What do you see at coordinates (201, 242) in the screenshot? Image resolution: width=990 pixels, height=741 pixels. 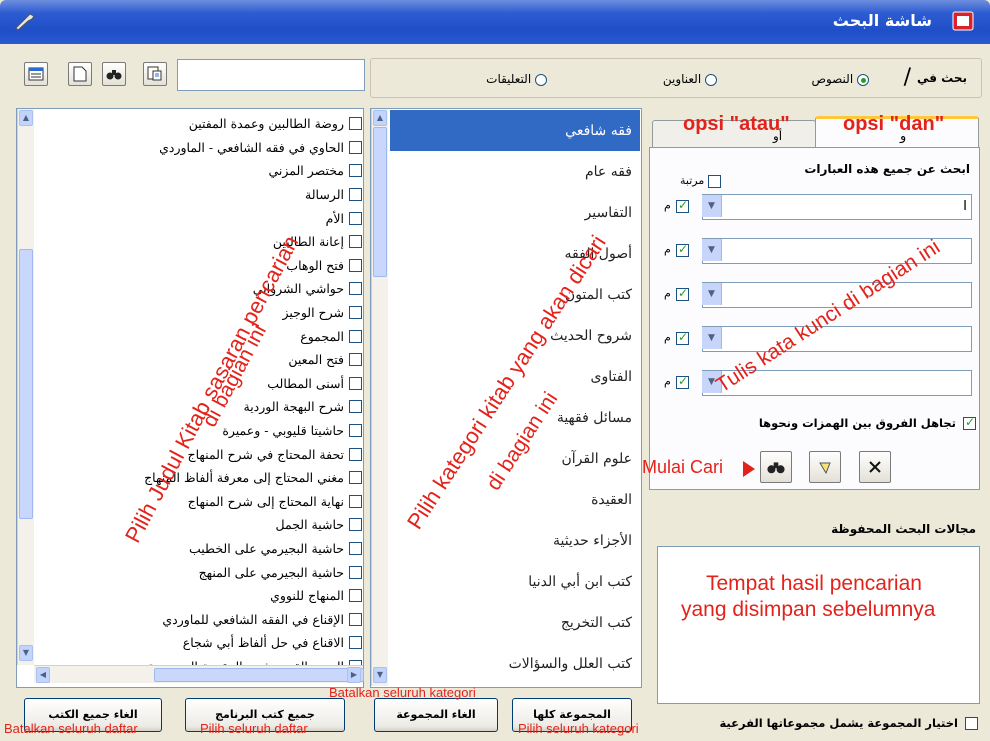 I see `book-item: إعانة الطالبين` at bounding box center [201, 242].